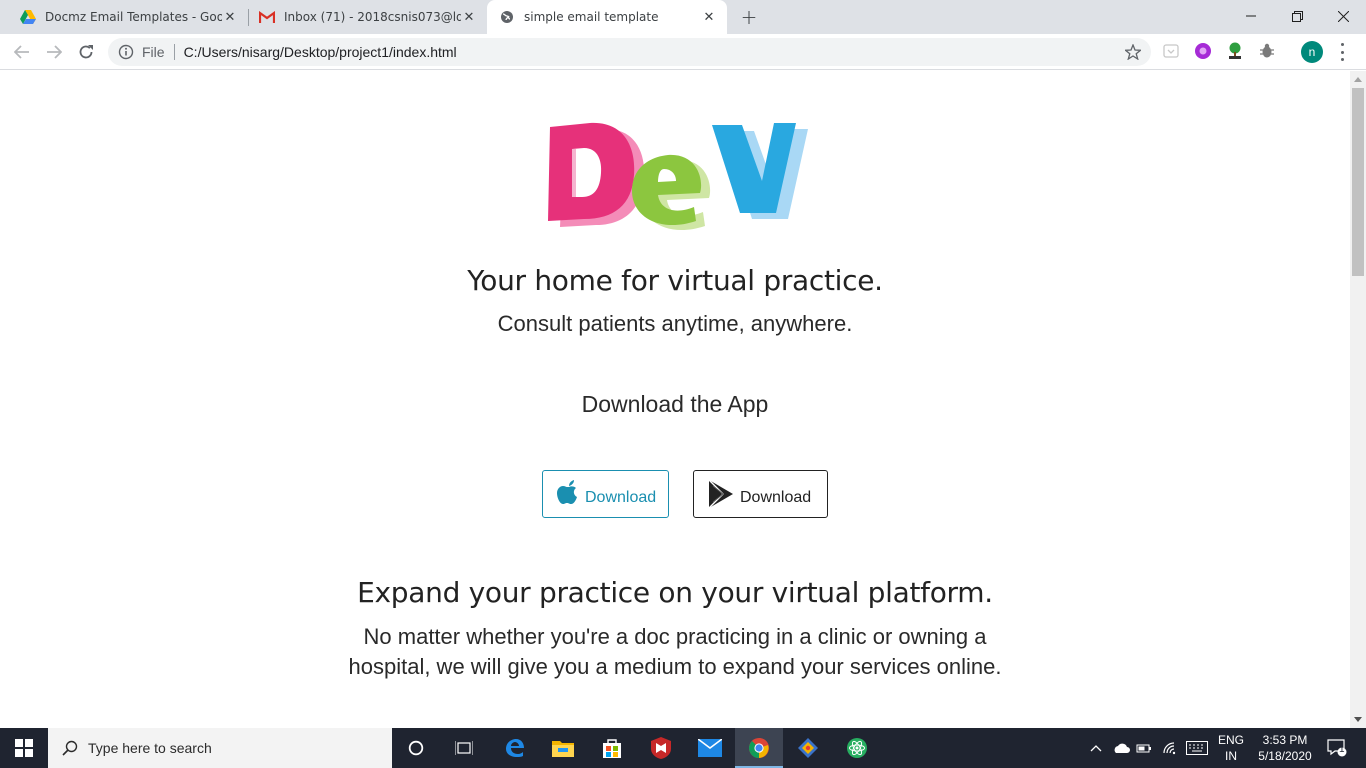 The height and width of the screenshot is (768, 1366). Describe the element at coordinates (133, 17) in the screenshot. I see `tab-title: Docmz Email Templates - Google` at that location.